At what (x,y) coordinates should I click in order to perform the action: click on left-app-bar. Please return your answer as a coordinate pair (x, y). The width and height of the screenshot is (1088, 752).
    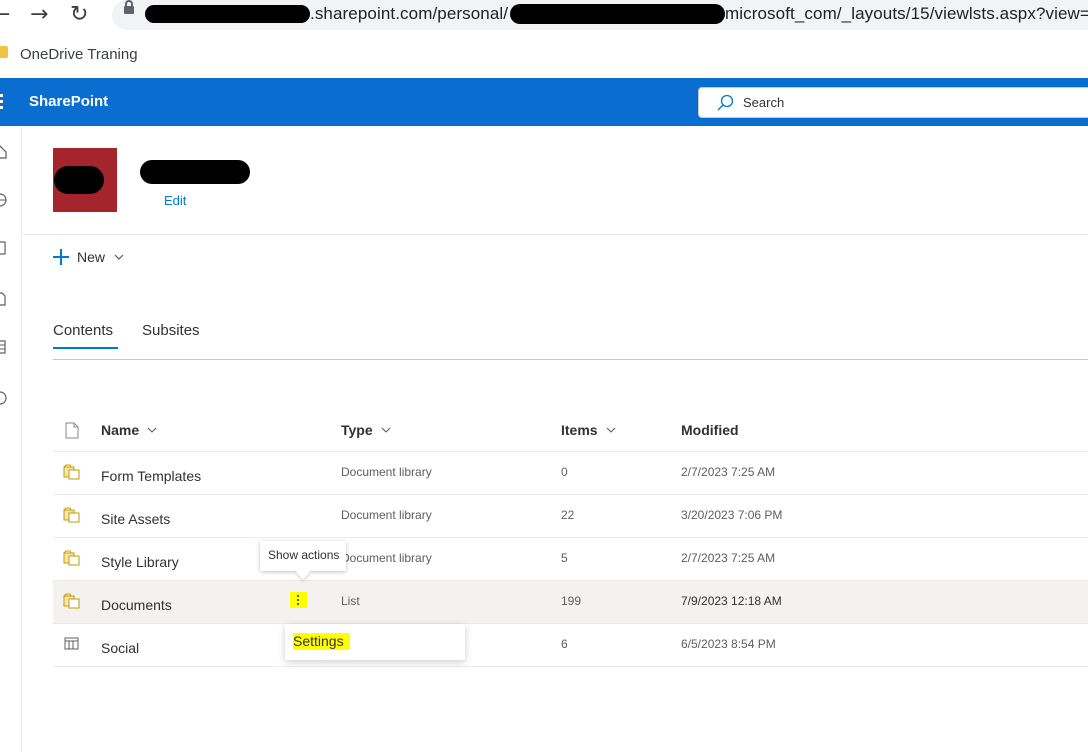
    Looking at the image, I should click on (11, 439).